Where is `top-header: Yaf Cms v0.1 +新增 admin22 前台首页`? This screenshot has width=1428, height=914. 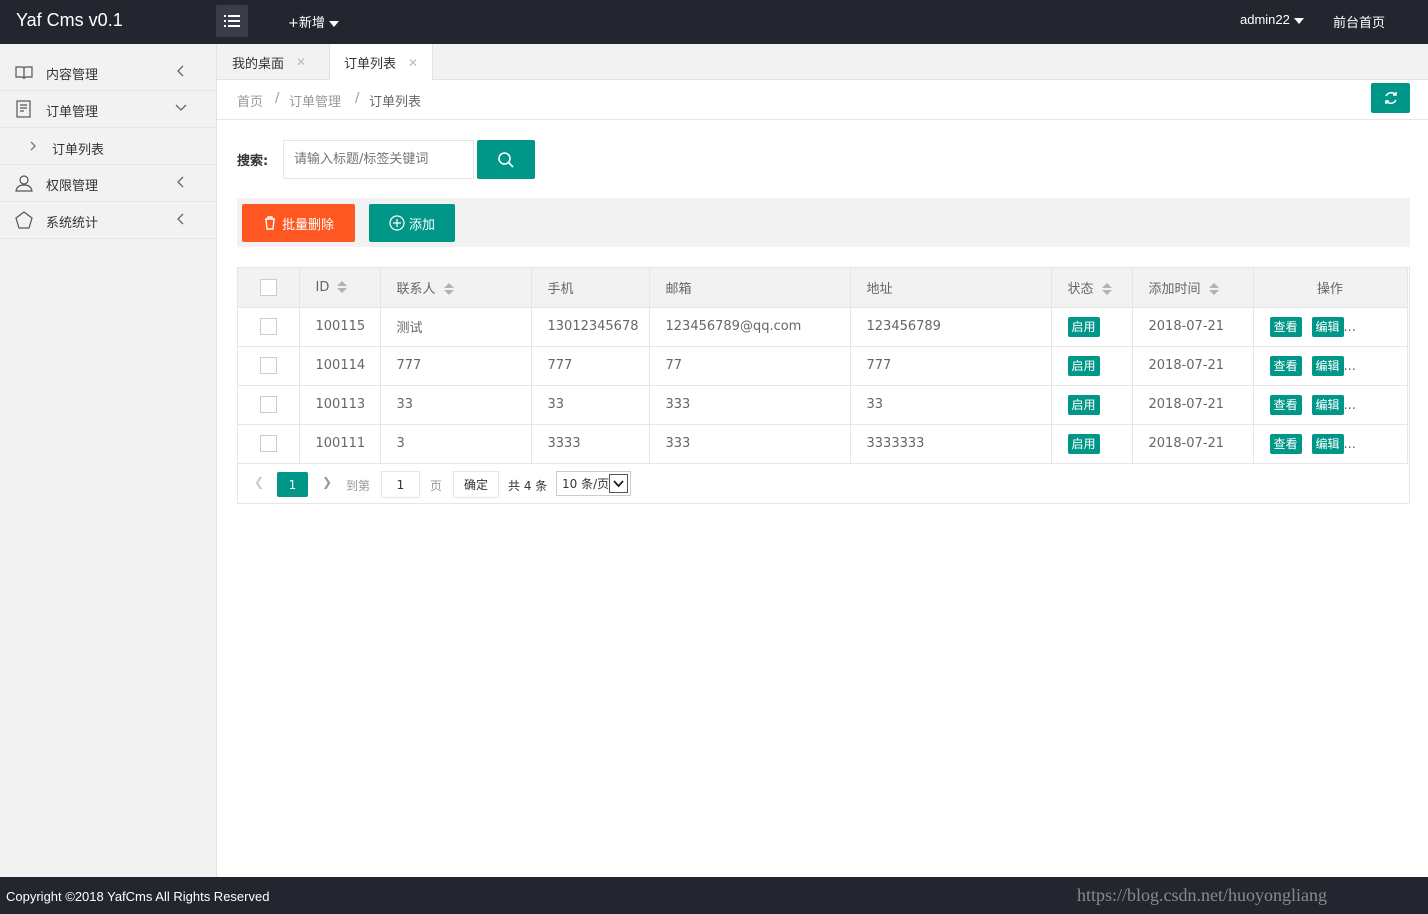 top-header: Yaf Cms v0.1 +新增 admin22 前台首页 is located at coordinates (714, 22).